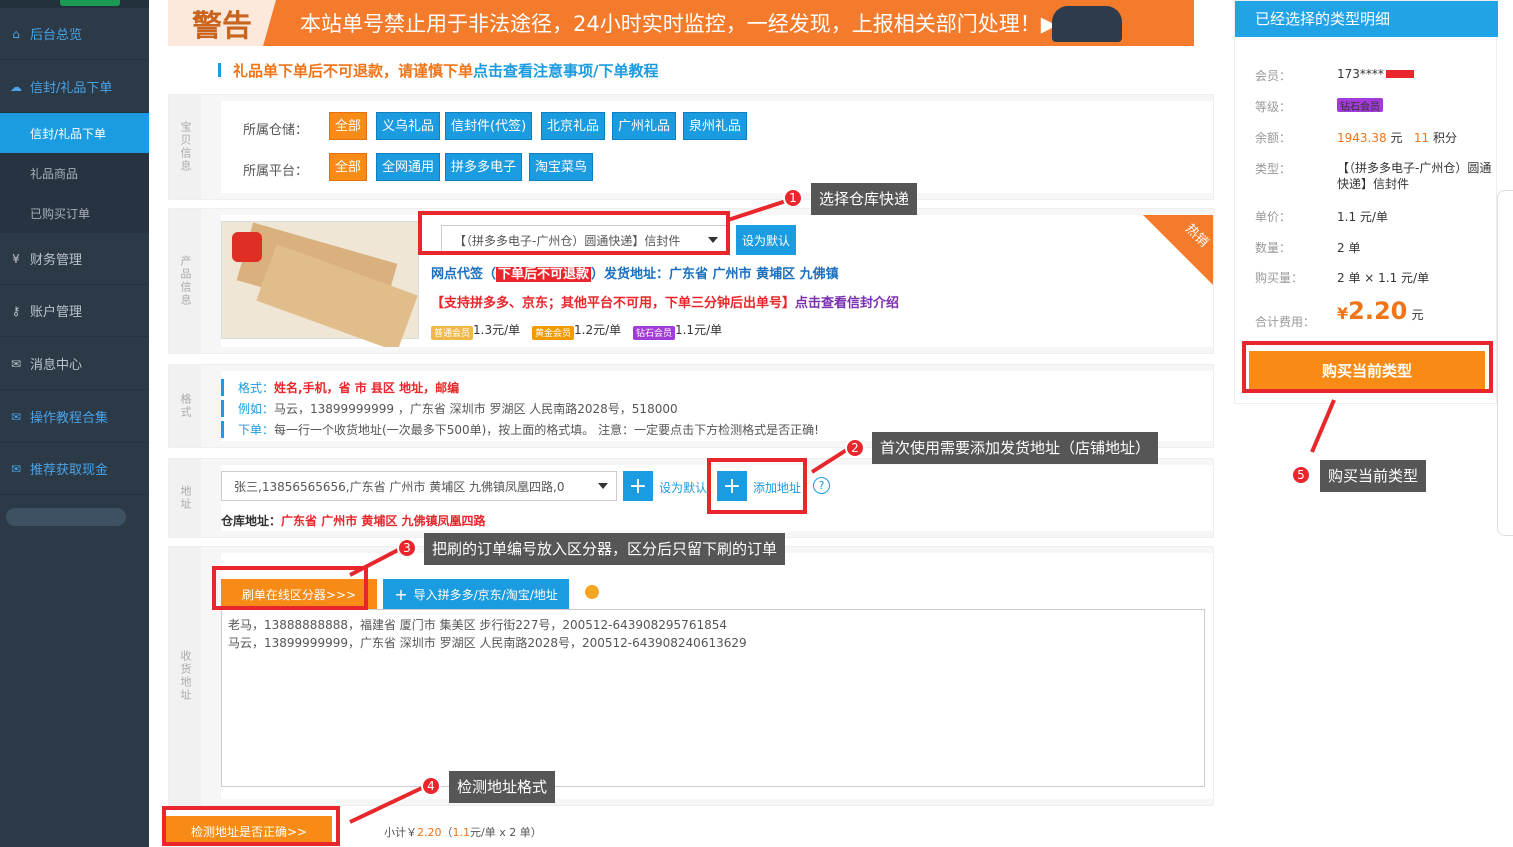 The height and width of the screenshot is (847, 1513). Describe the element at coordinates (74, 4) in the screenshot. I see `logo` at that location.